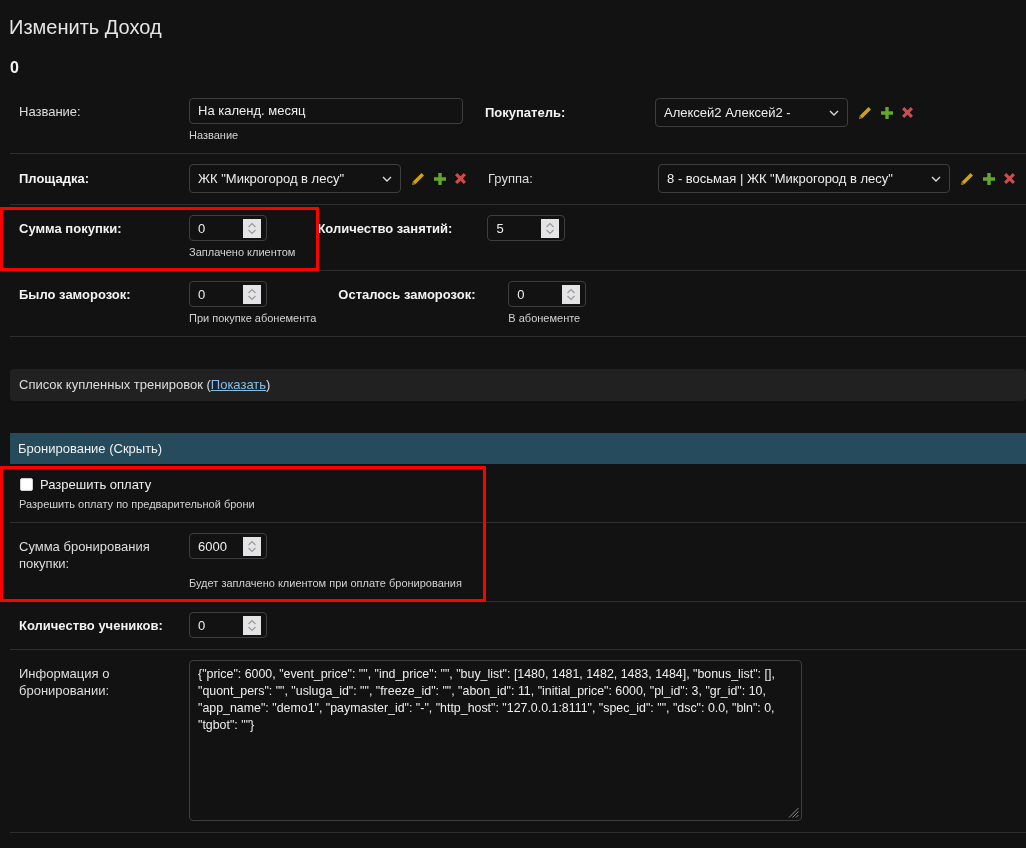  Describe the element at coordinates (751, 112) in the screenshot. I see `select-field: Алексей2 Алексей2 -` at that location.